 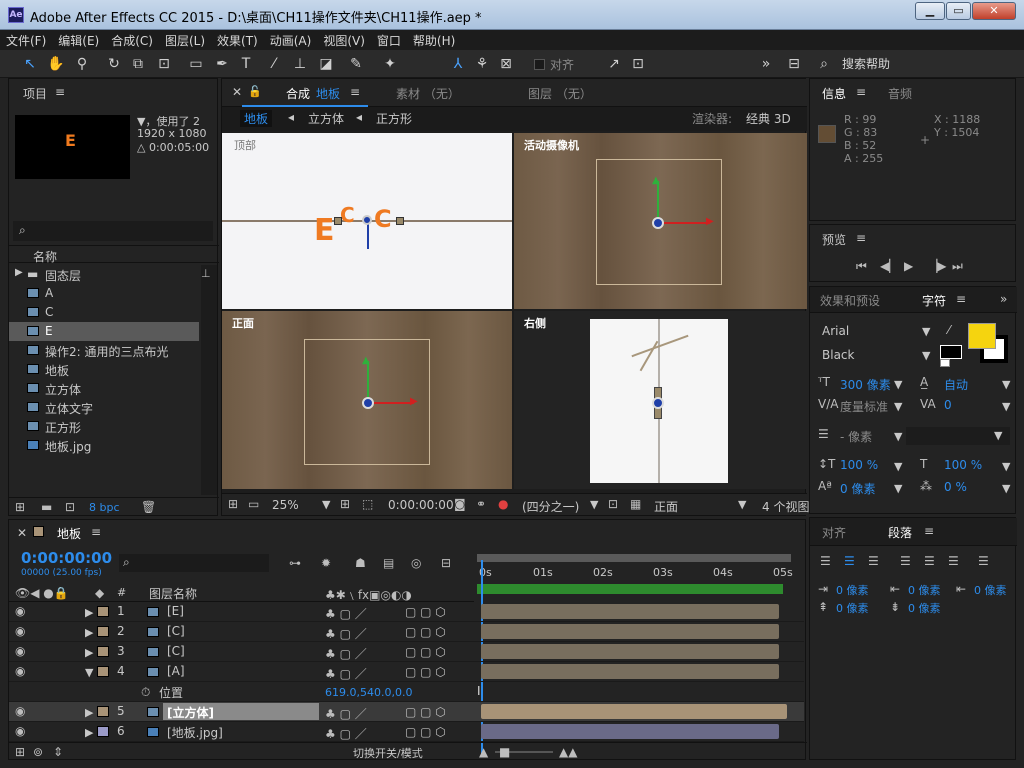 I want to click on brush-tool-icon: ⁄, so click(x=274, y=64).